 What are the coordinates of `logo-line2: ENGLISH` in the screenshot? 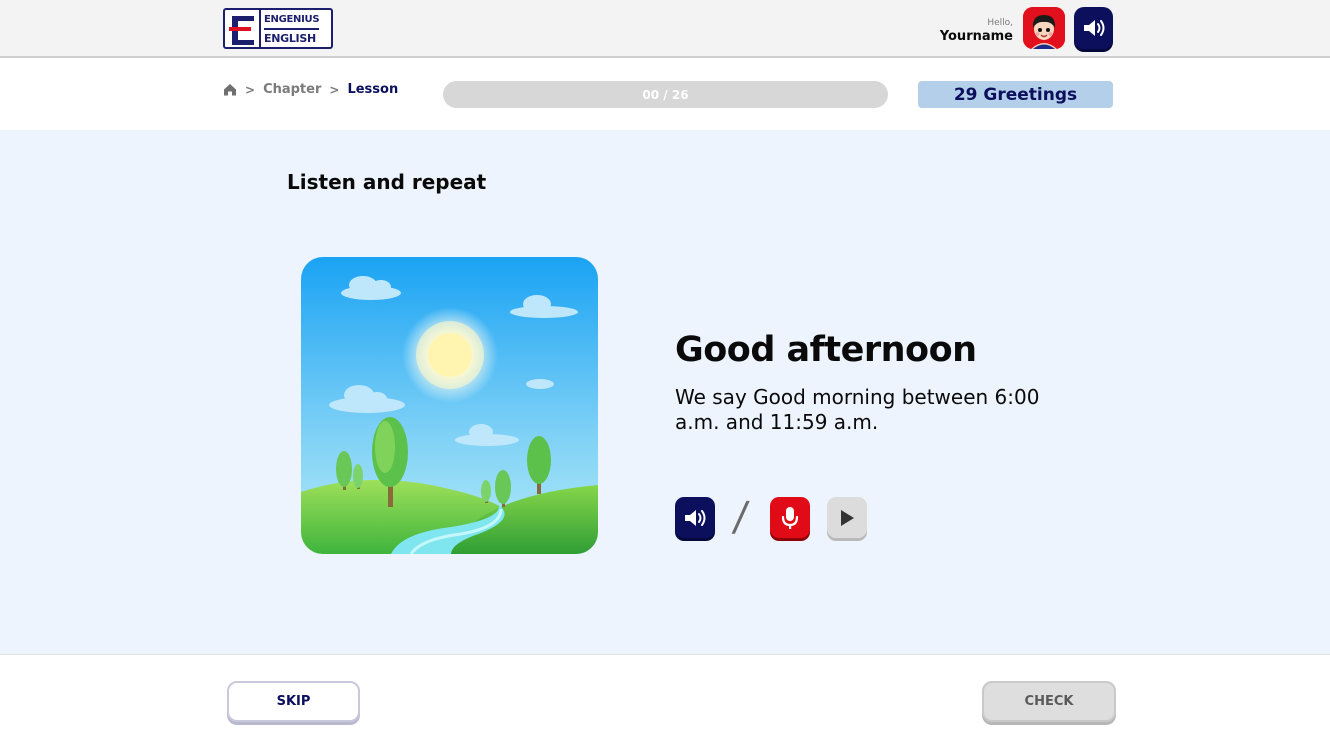 It's located at (290, 38).